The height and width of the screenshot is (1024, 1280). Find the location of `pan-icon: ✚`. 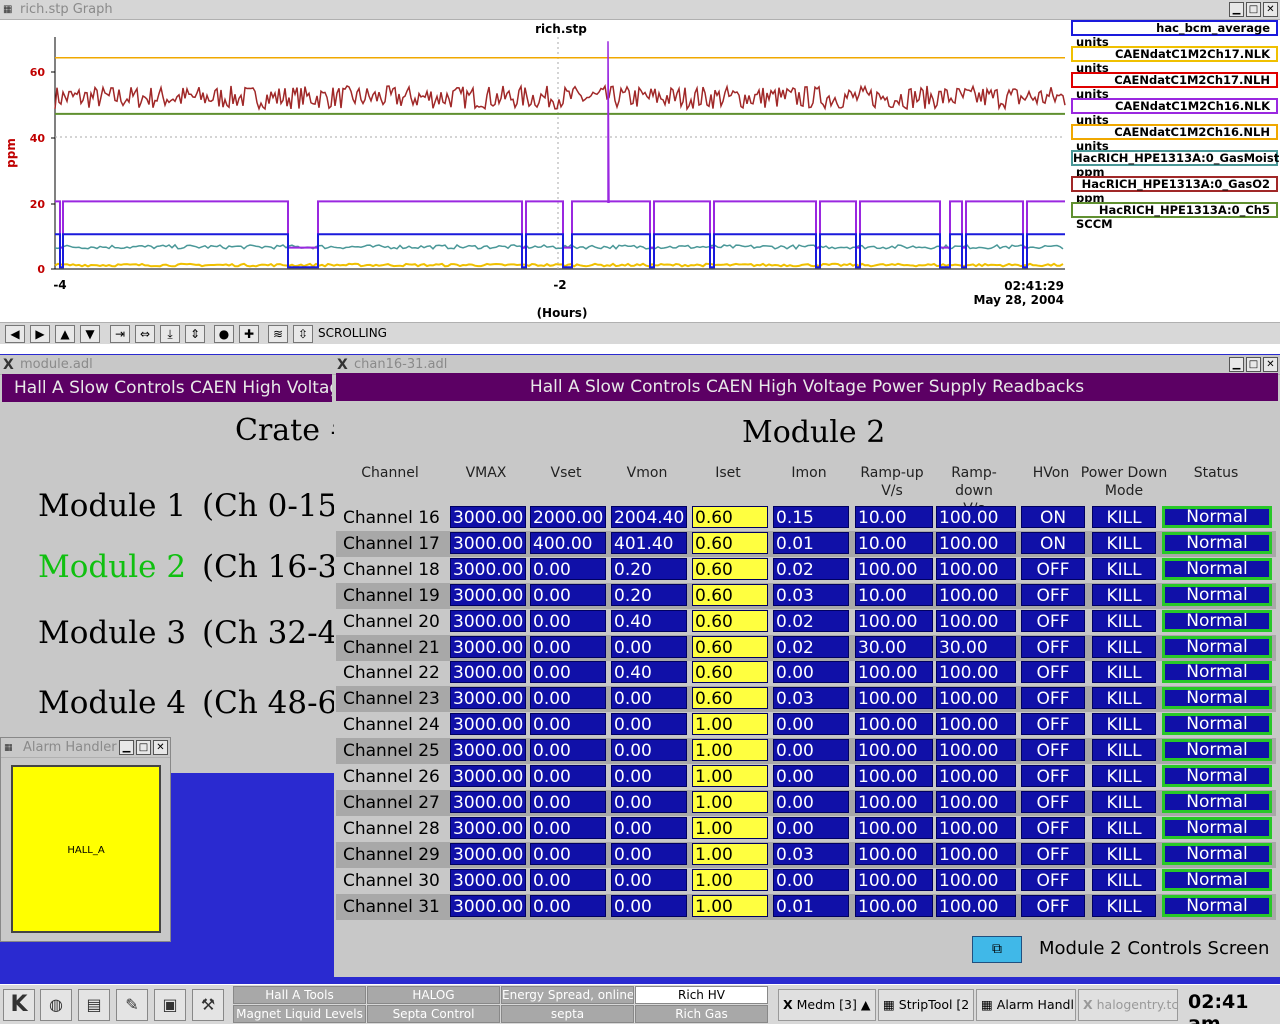

pan-icon: ✚ is located at coordinates (249, 334).